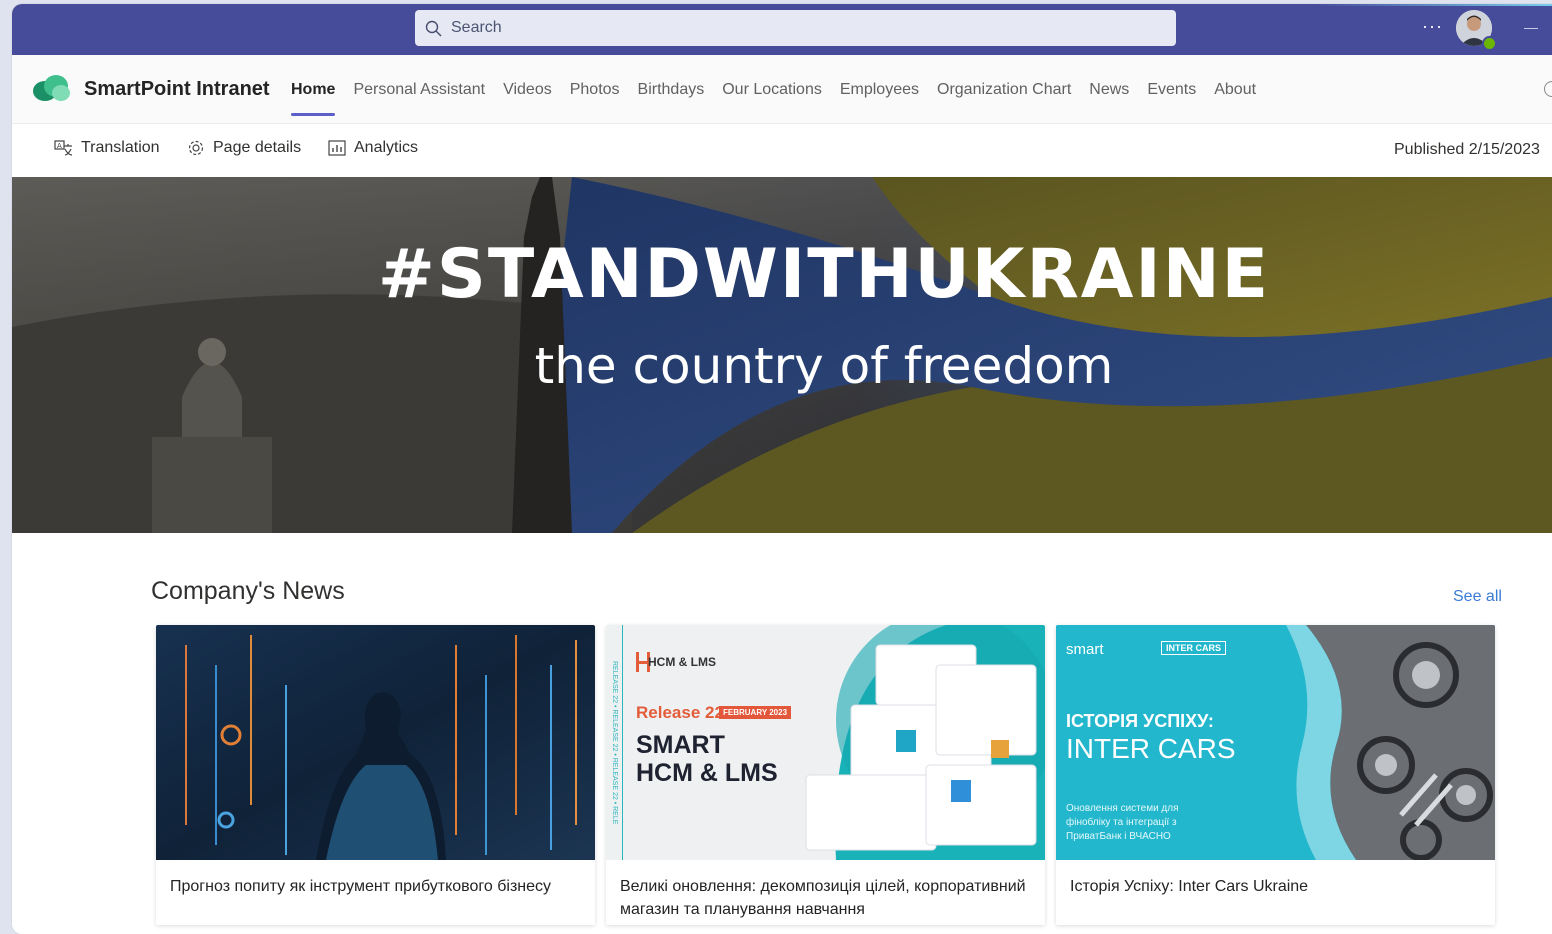 The image size is (1552, 934). I want to click on news-section-title: Company's News, so click(248, 591).